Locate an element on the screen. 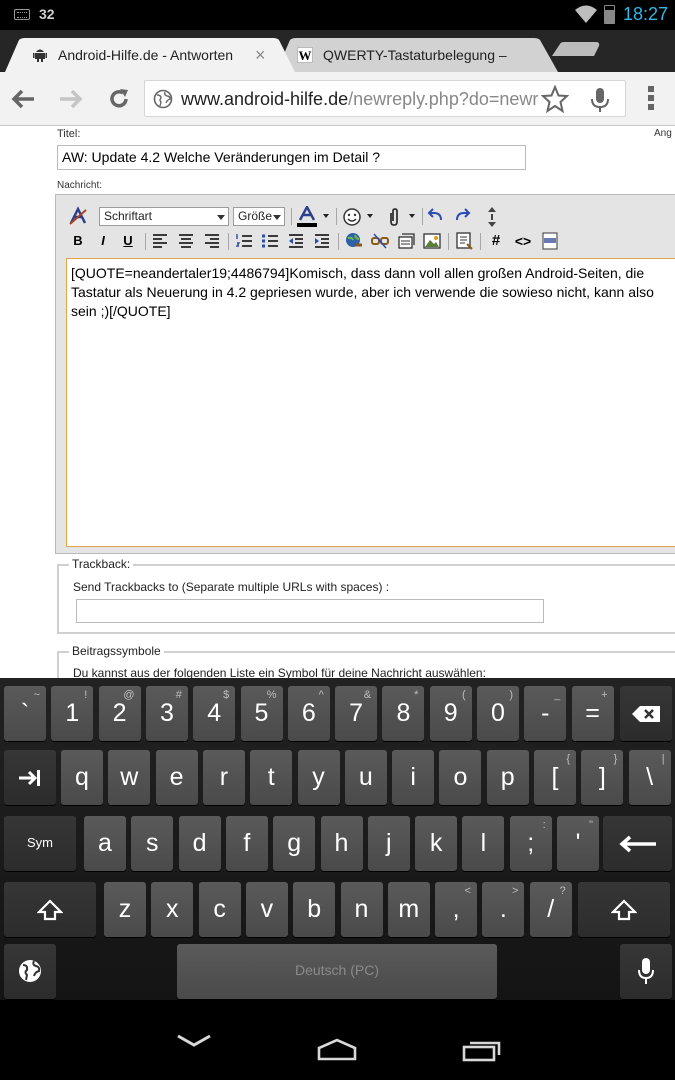 The height and width of the screenshot is (1080, 675). key-r4-3: v is located at coordinates (266, 909).